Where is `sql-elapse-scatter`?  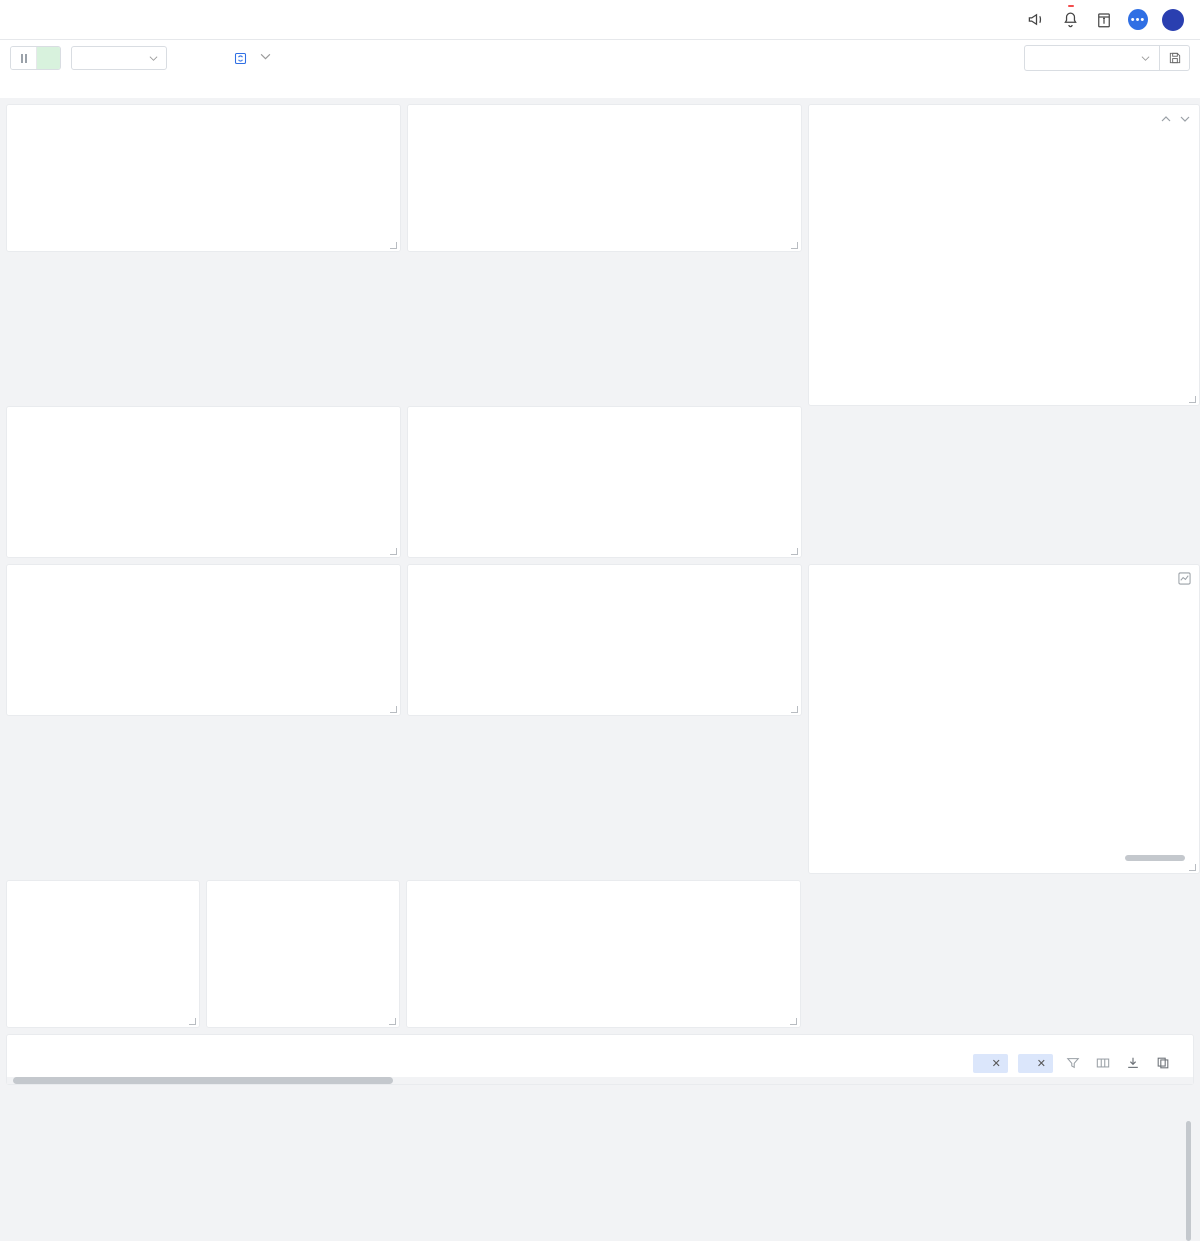
sql-elapse-scatter is located at coordinates (1004, 253).